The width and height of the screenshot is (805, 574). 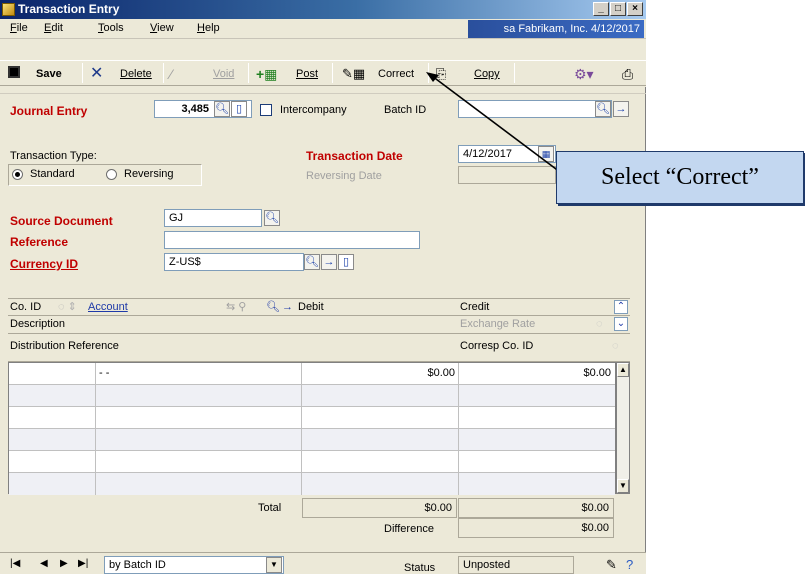 What do you see at coordinates (611, 565) in the screenshot?
I see `note-icon: ✎` at bounding box center [611, 565].